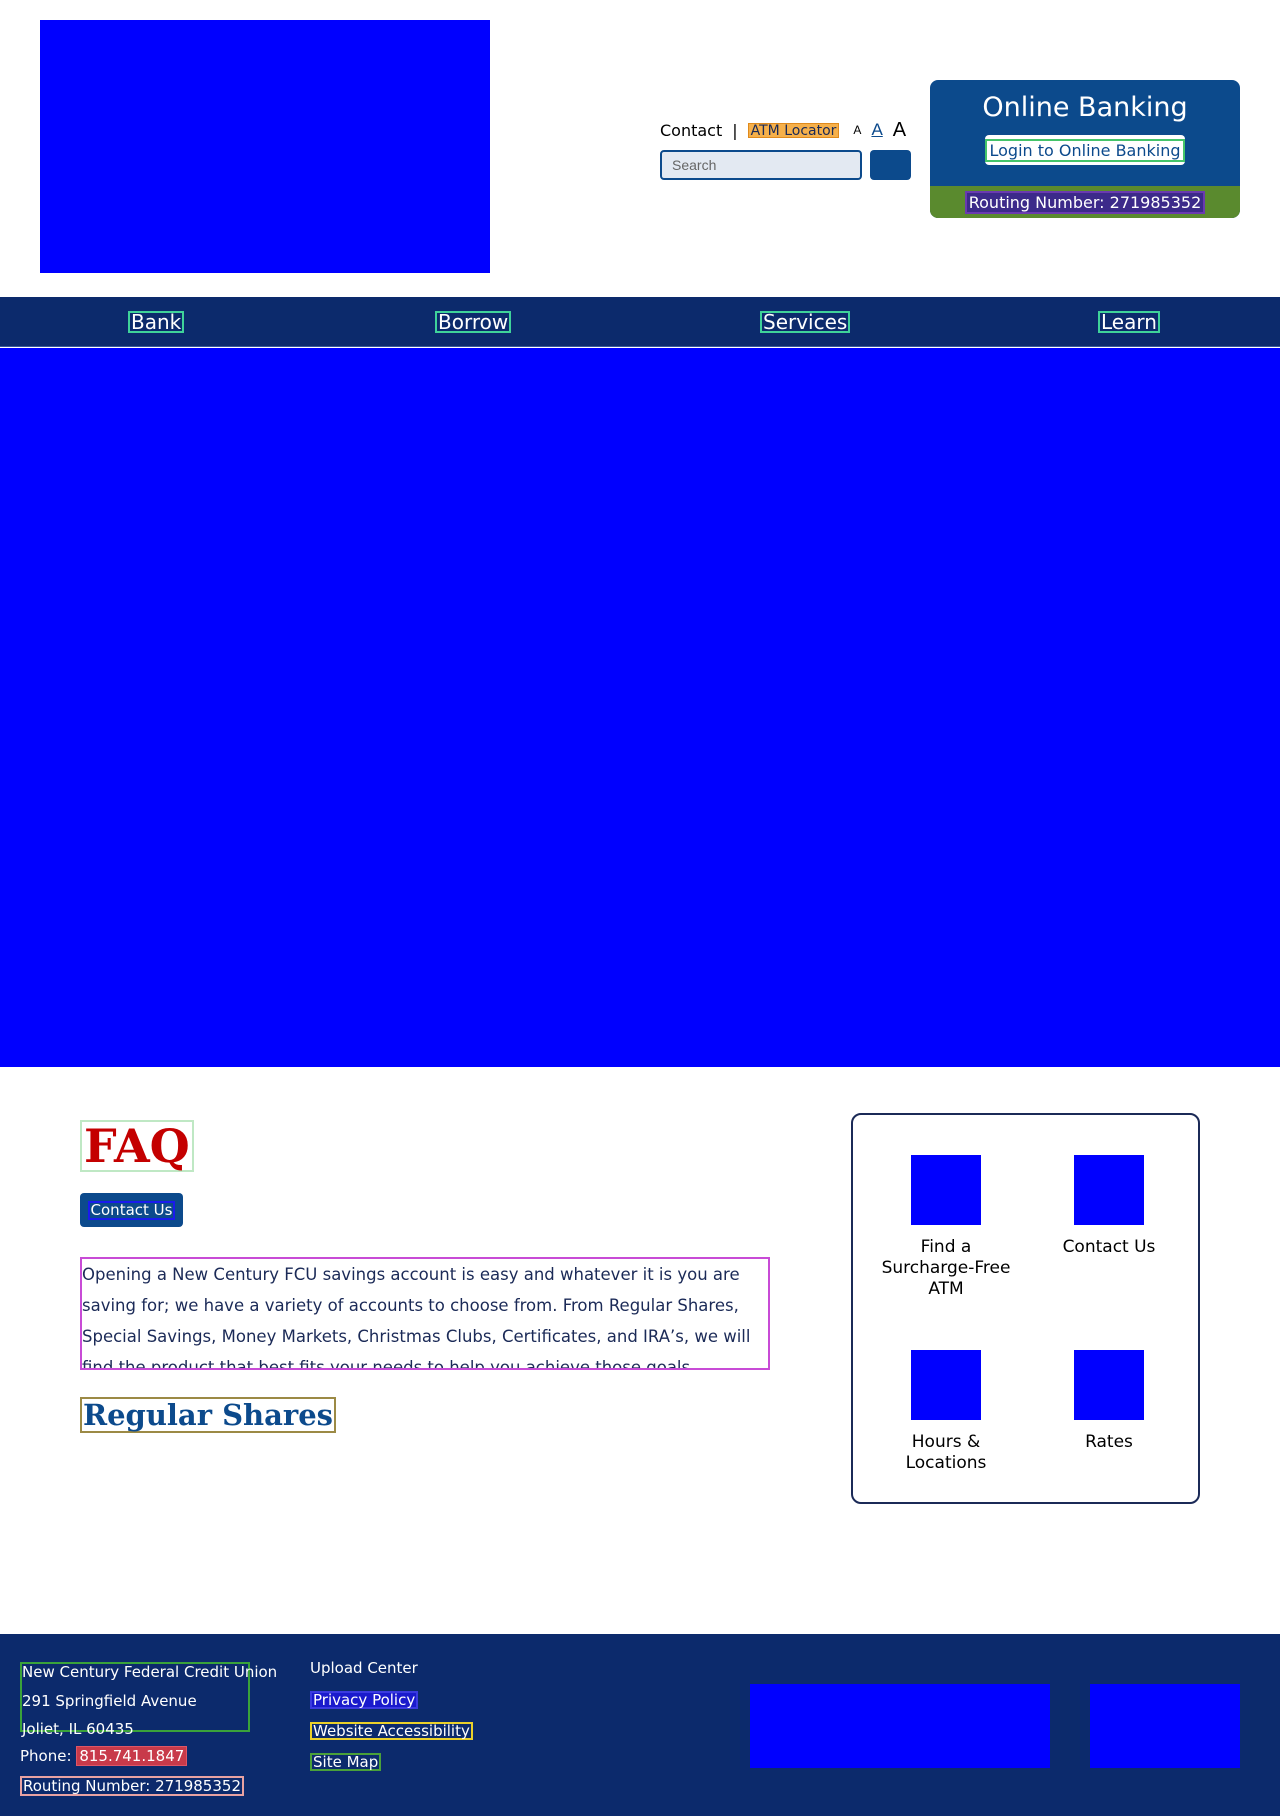 Image resolution: width=1280 pixels, height=1816 pixels. I want to click on online-banking-title: Online Banking, so click(1085, 107).